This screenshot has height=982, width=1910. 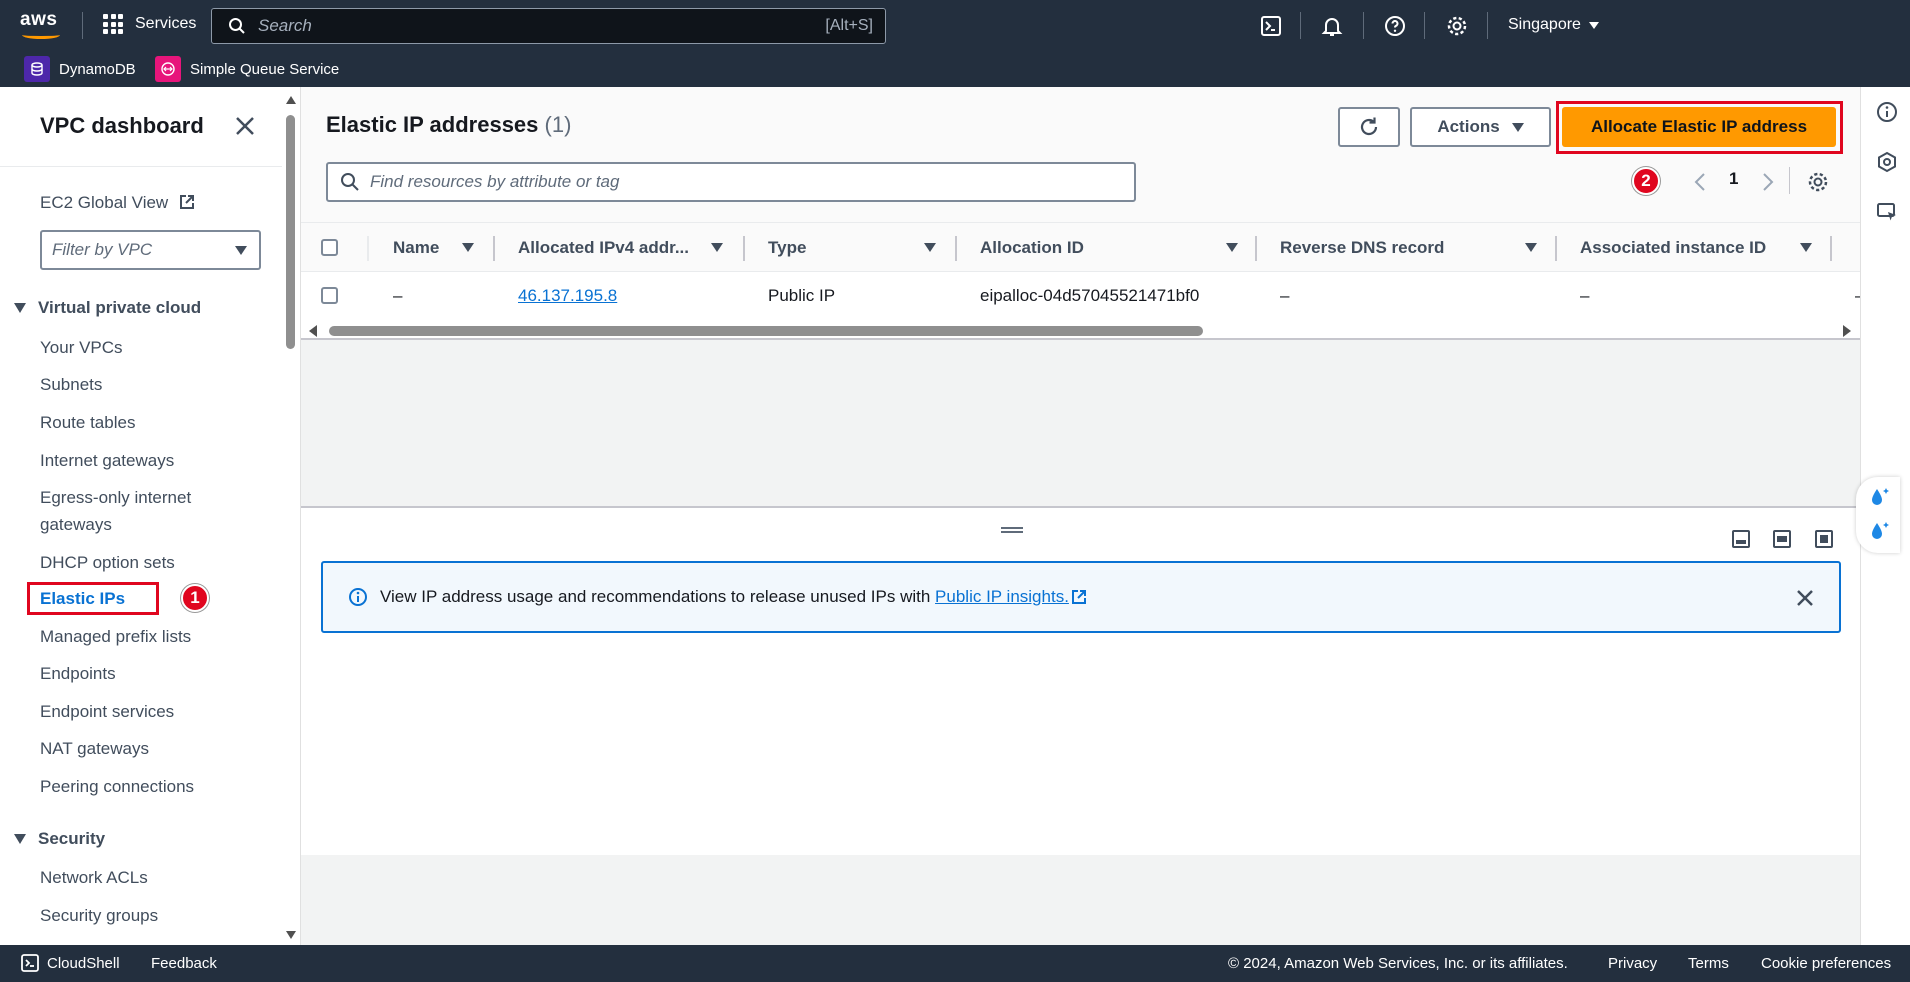 I want to click on sidebar-item-ec2-global-view: EC2 Global View, so click(x=117, y=203).